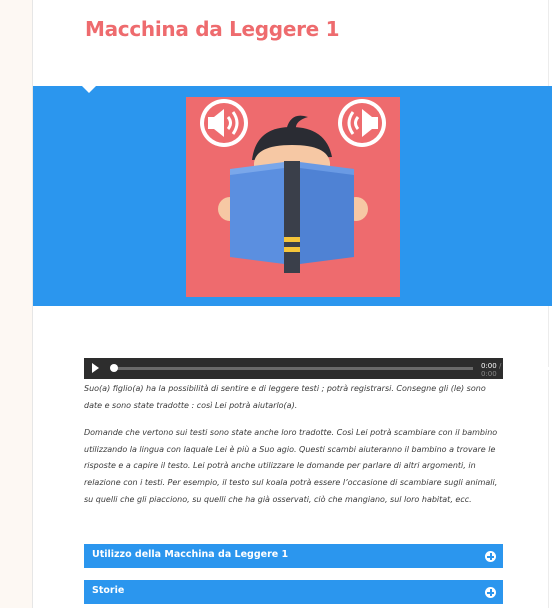 This screenshot has width=552, height=608. I want to click on reading-child-illustration, so click(293, 197).